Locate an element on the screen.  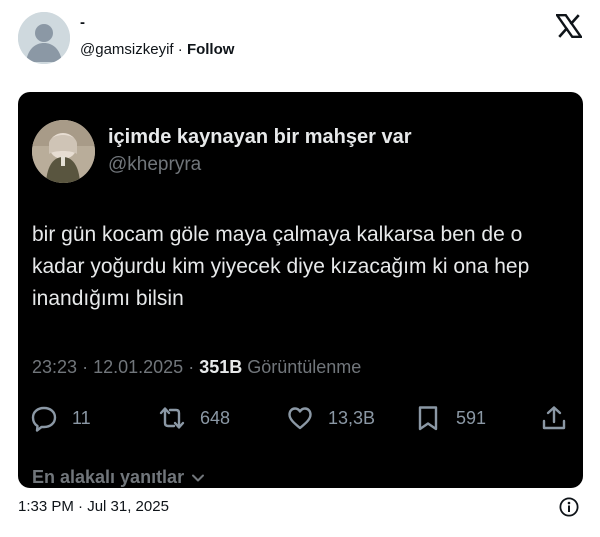
quoted-author-avatar is located at coordinates (63, 151).